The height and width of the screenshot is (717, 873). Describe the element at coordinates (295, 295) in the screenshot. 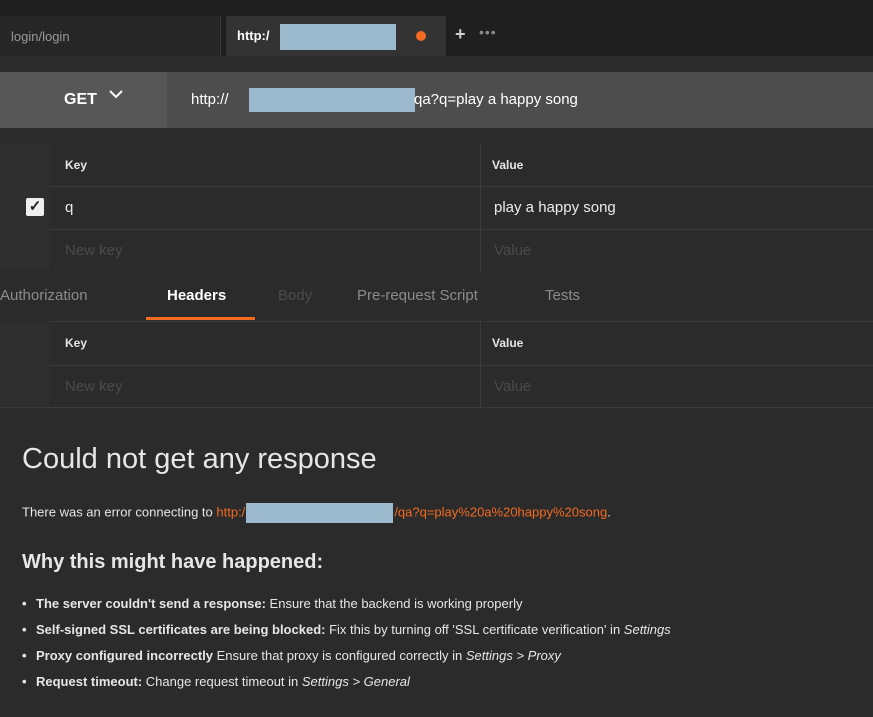

I see `tab-body: Body` at that location.